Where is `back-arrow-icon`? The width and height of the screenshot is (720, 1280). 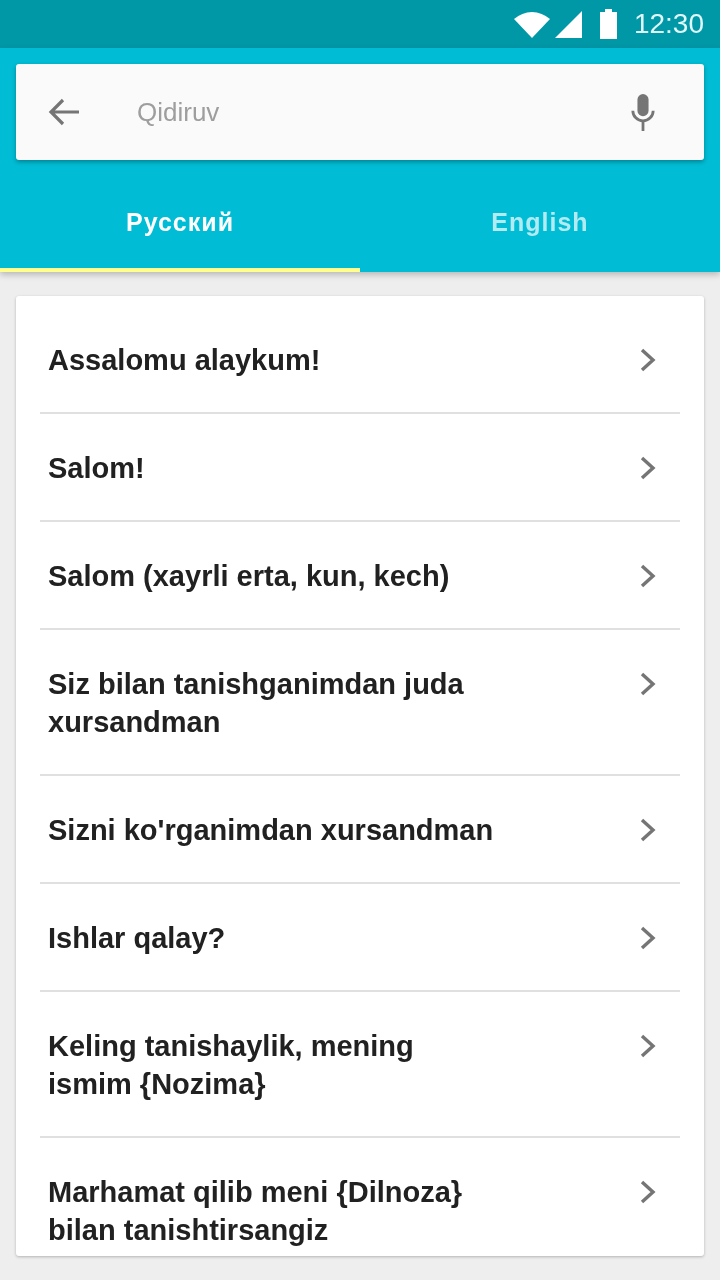
back-arrow-icon is located at coordinates (64, 112).